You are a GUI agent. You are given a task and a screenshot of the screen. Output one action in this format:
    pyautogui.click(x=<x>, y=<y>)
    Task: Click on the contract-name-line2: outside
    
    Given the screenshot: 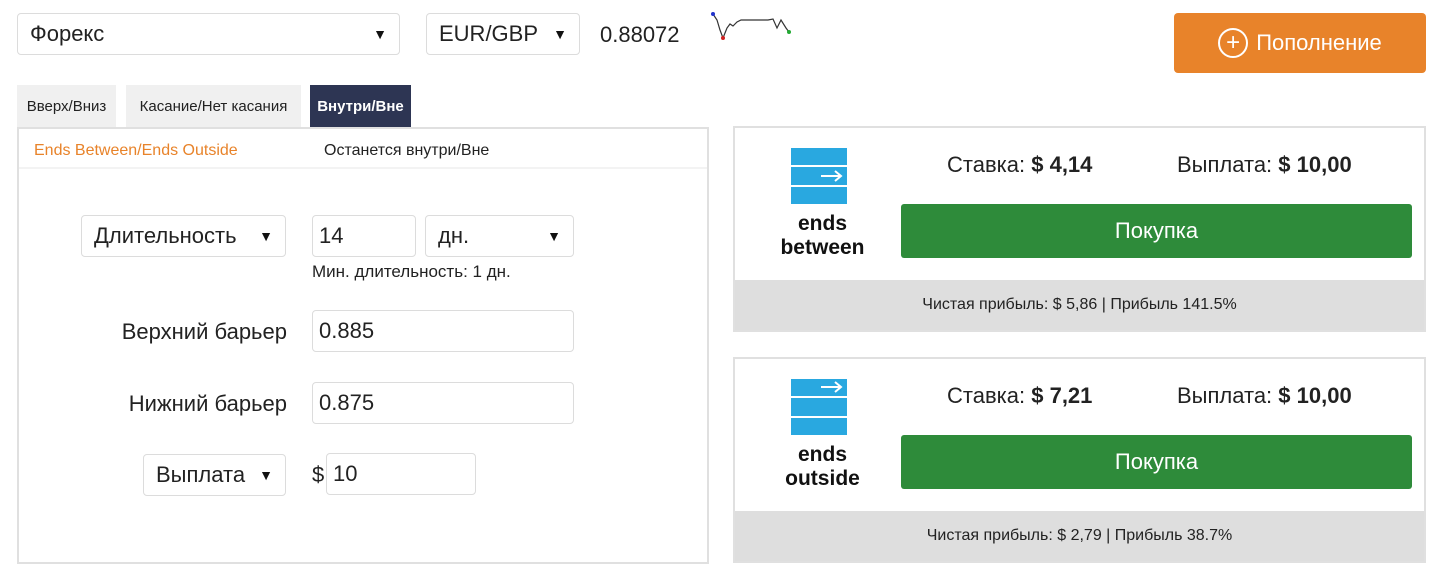 What is the action you would take?
    pyautogui.click(x=822, y=478)
    